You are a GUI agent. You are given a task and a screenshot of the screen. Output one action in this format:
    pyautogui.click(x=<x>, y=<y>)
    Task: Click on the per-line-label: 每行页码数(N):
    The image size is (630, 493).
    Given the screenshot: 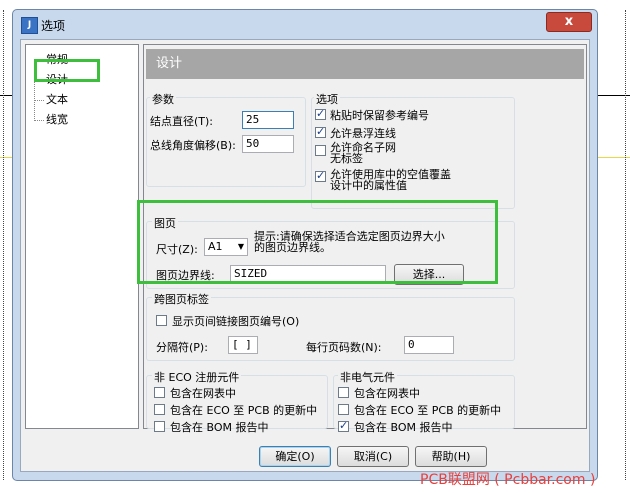 What is the action you would take?
    pyautogui.click(x=344, y=347)
    